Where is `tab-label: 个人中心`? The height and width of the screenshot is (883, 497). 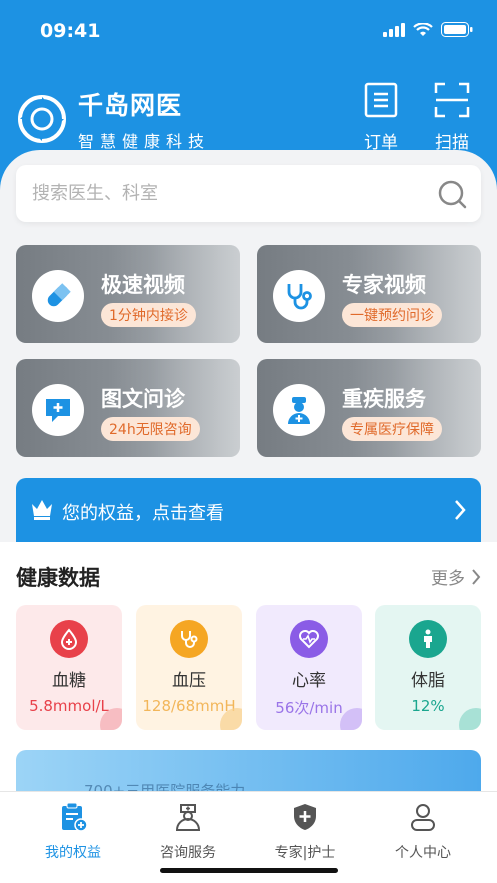 tab-label: 个人中心 is located at coordinates (423, 853).